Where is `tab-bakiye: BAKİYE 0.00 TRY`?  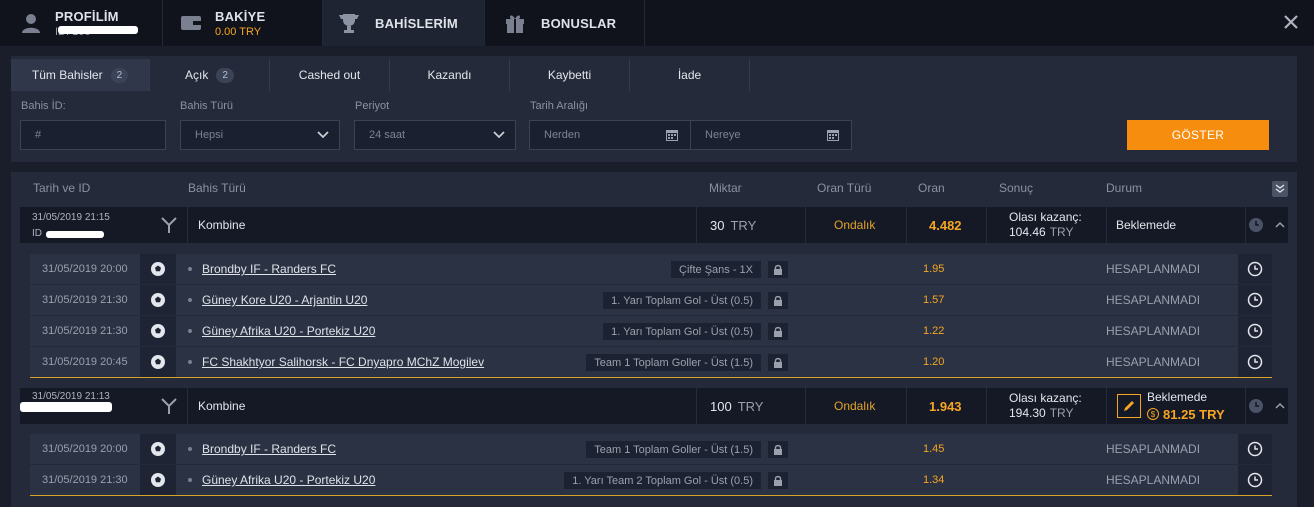 tab-bakiye: BAKİYE 0.00 TRY is located at coordinates (243, 23).